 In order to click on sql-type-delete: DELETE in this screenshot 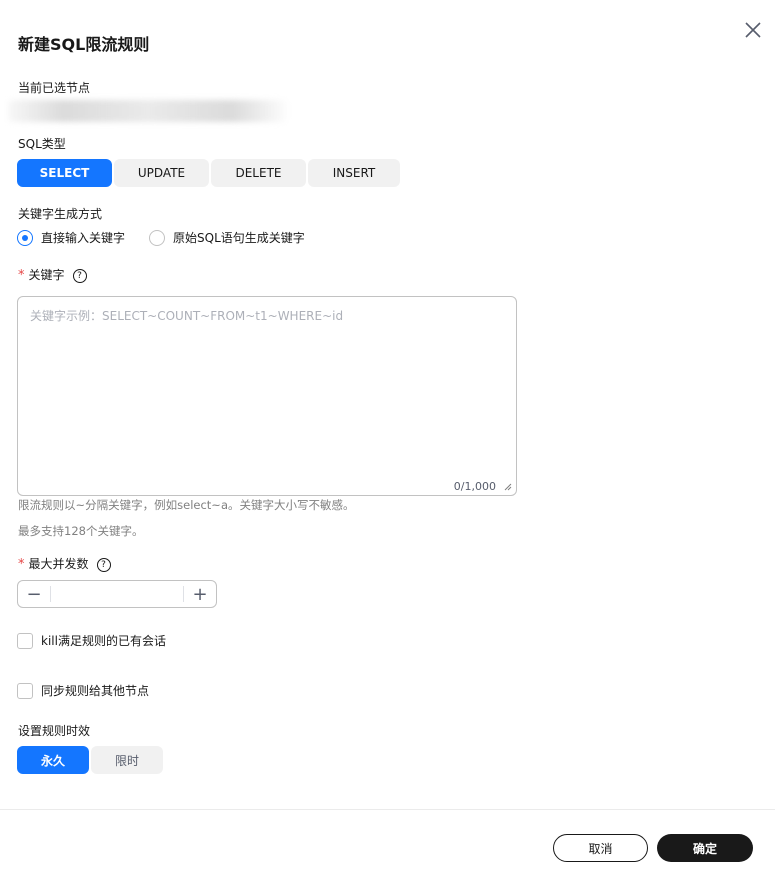, I will do `click(258, 173)`.